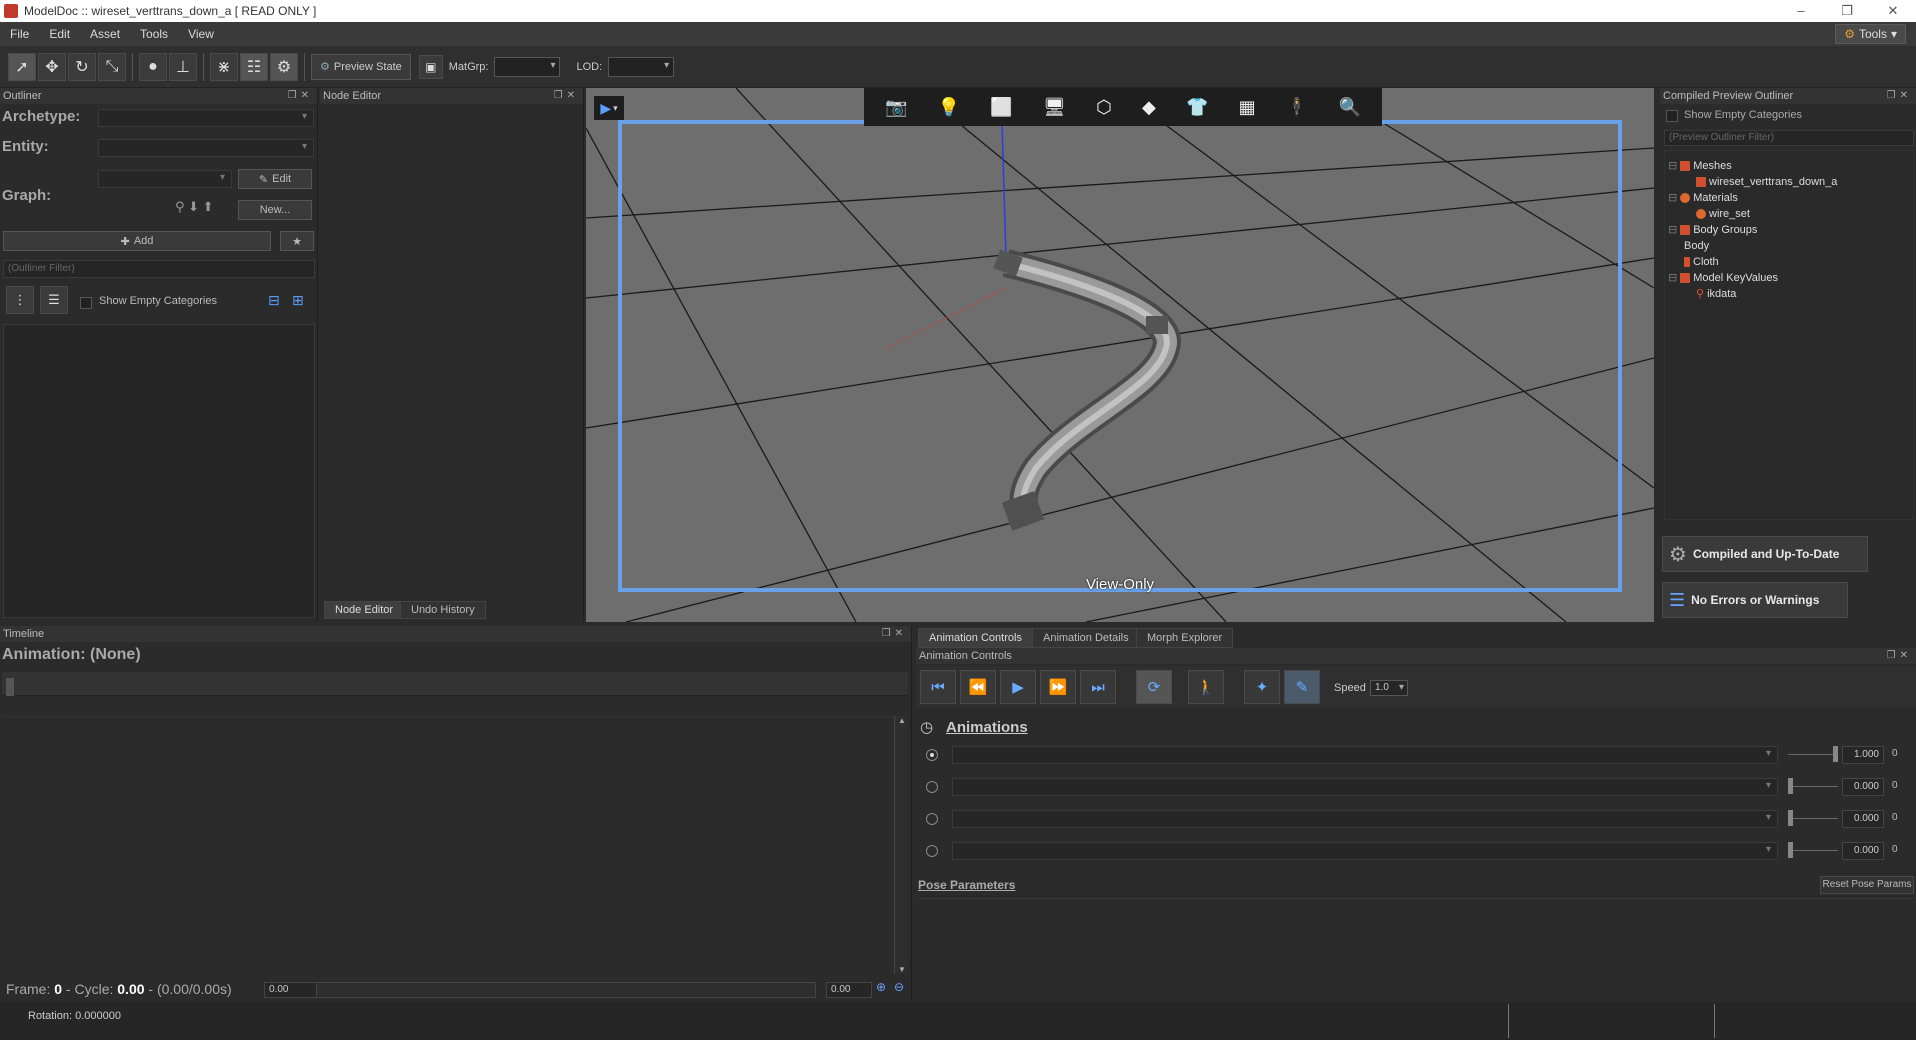 The width and height of the screenshot is (1916, 1040). Describe the element at coordinates (1206, 687) in the screenshot. I see `root-motion-button: 🚶` at that location.